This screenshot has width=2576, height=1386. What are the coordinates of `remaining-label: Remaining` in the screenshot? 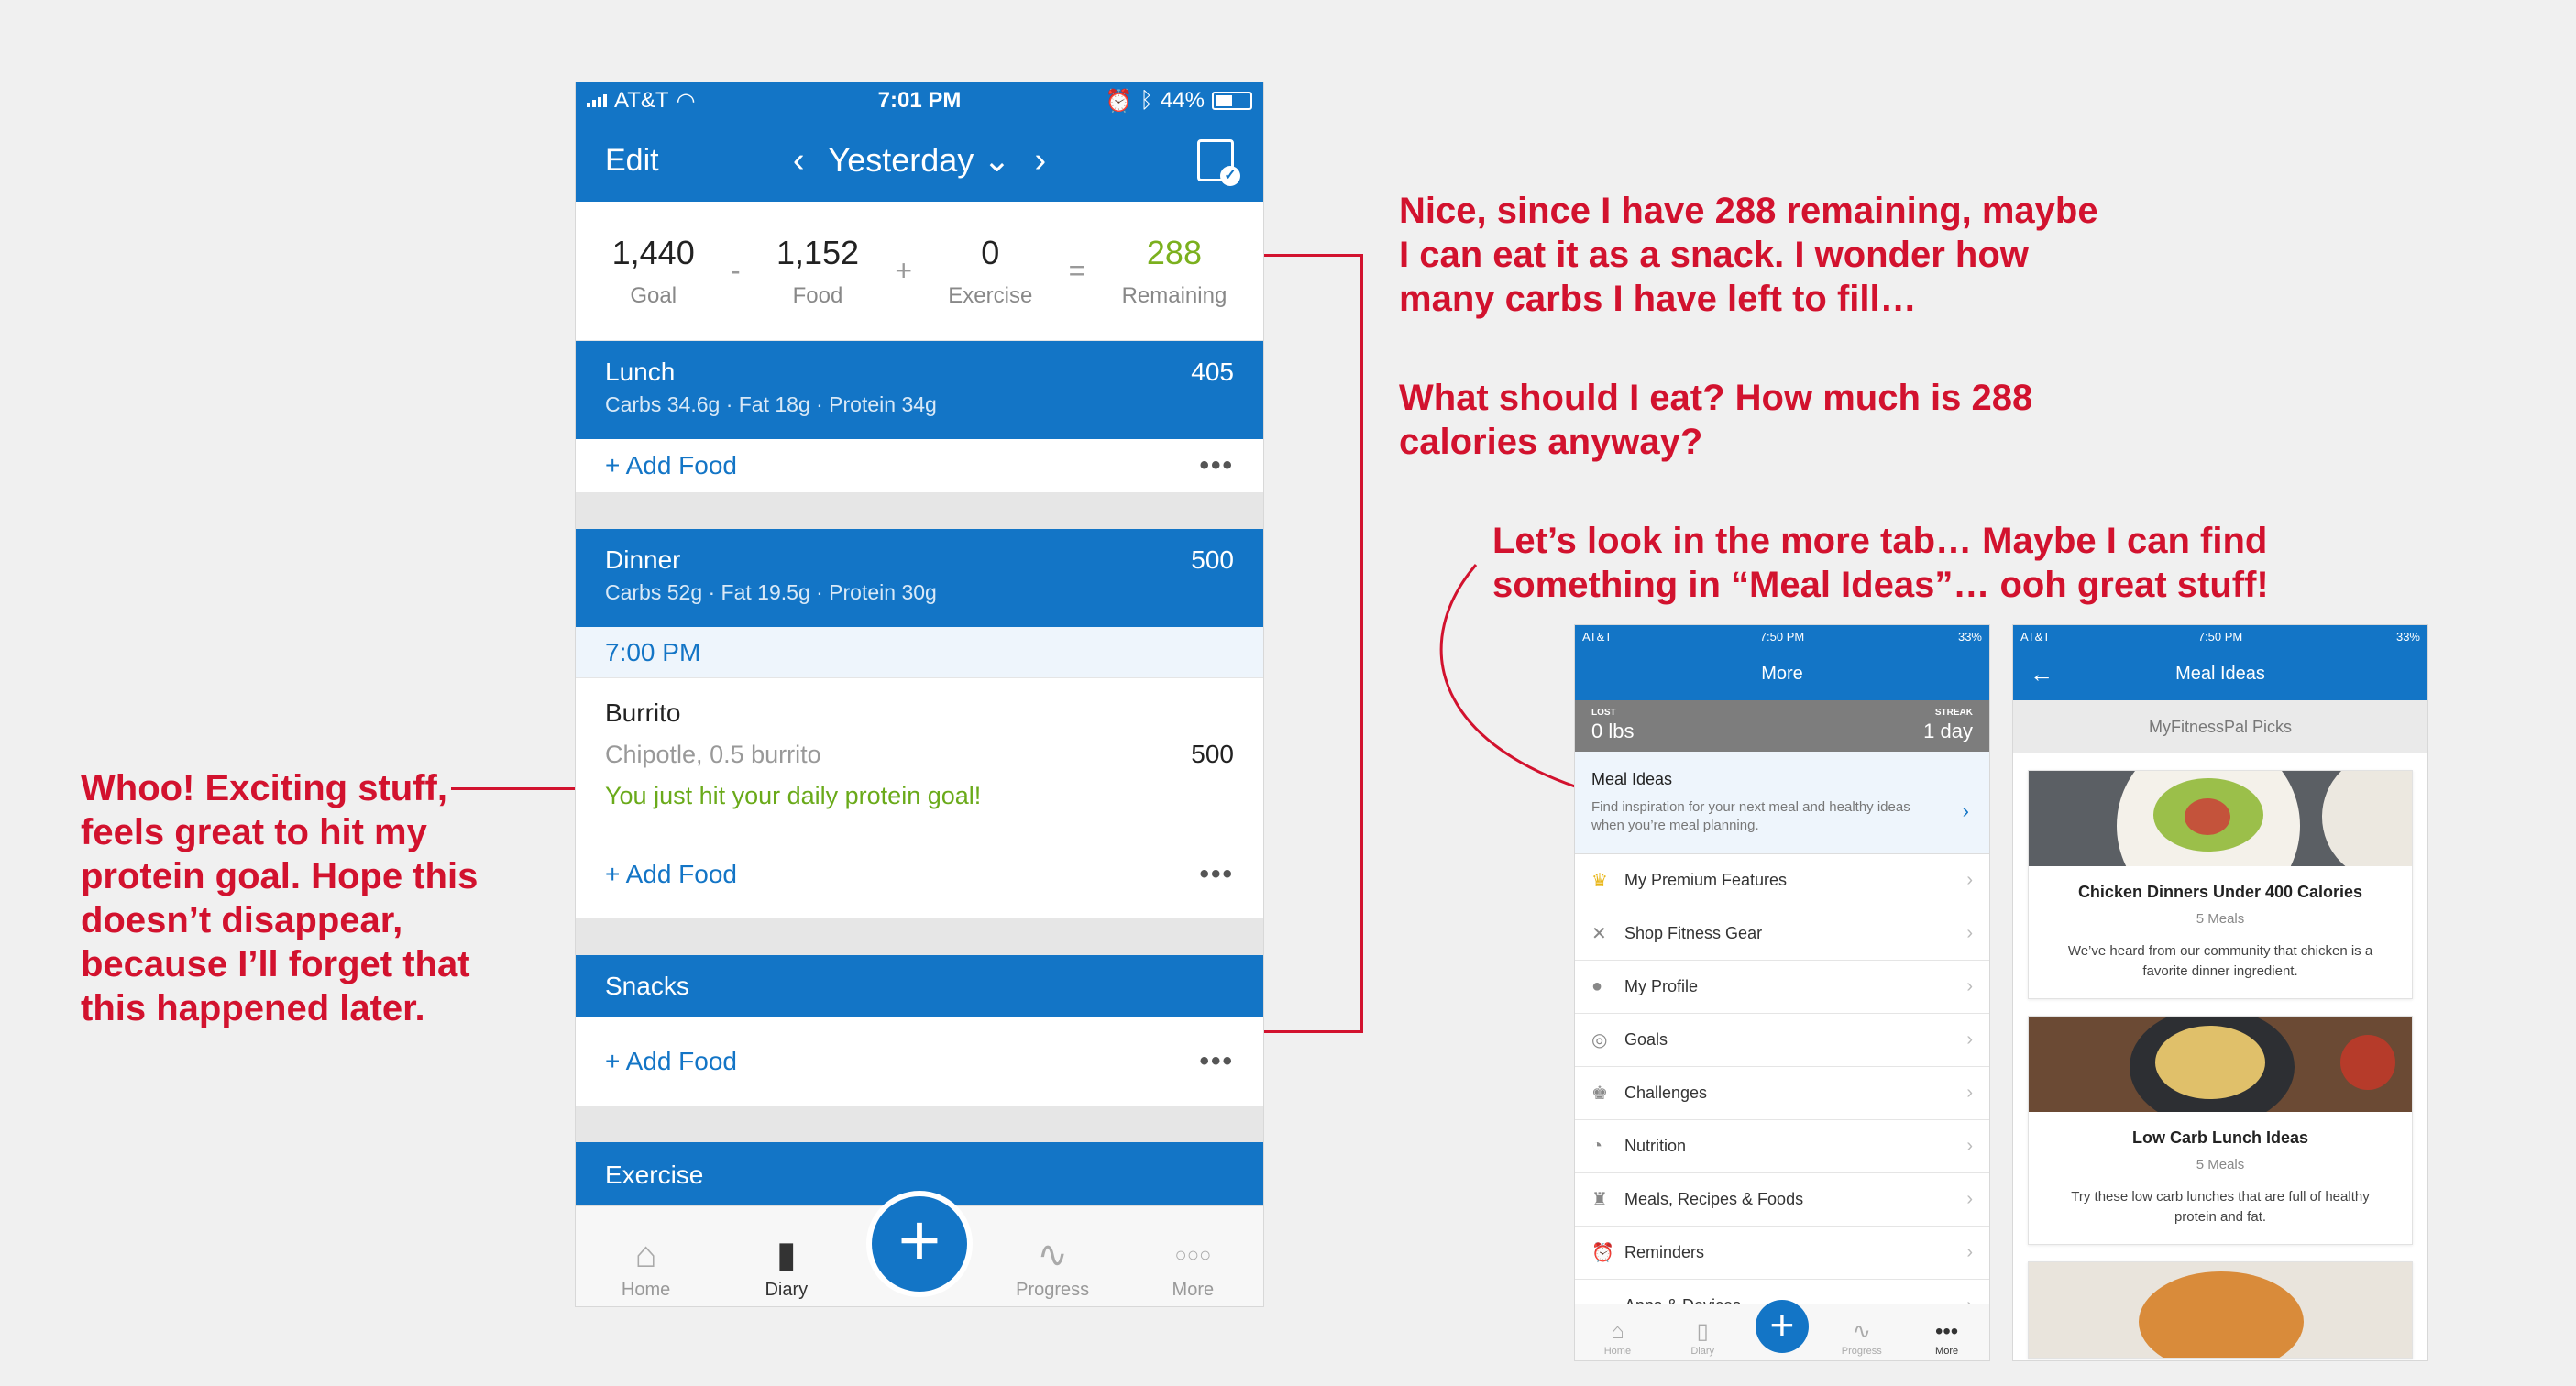 It's located at (1174, 295).